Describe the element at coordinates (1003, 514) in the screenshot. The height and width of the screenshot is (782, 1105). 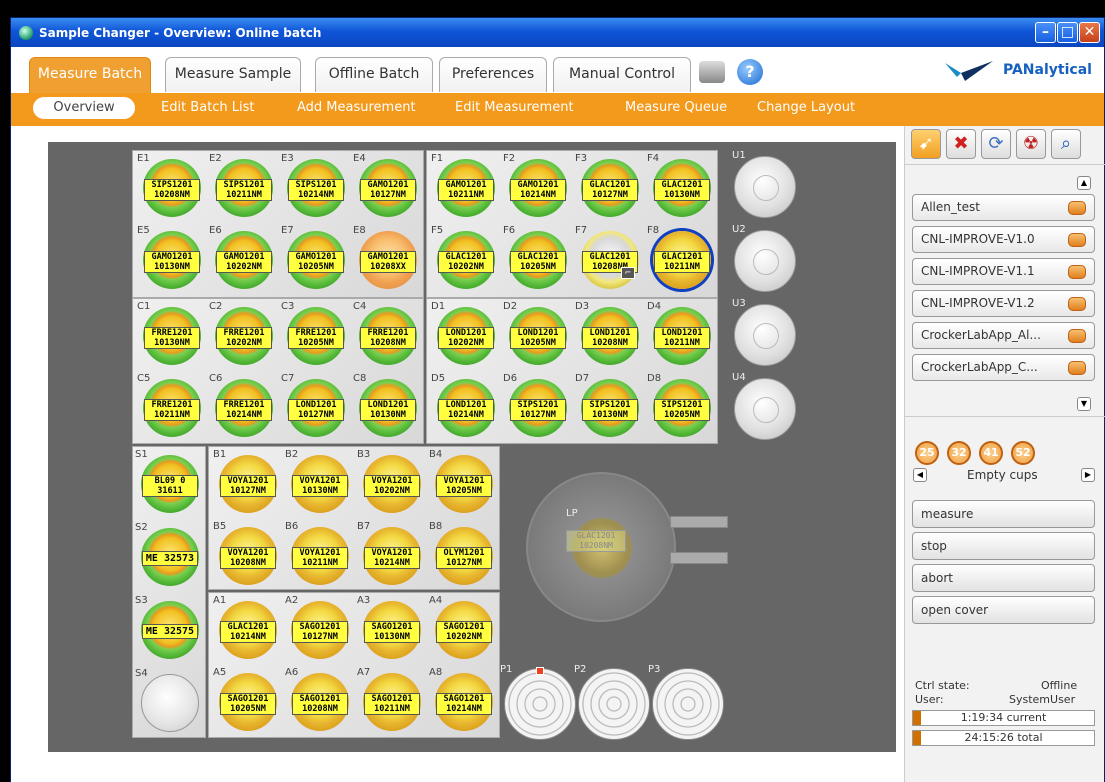
I see `command-measure-button: measure` at that location.